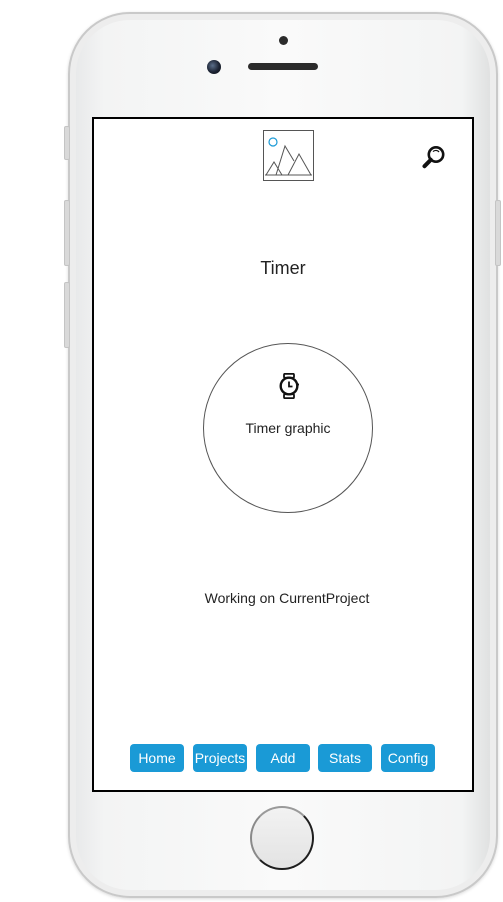 The height and width of the screenshot is (902, 503). What do you see at coordinates (289, 386) in the screenshot?
I see `watch-icon` at bounding box center [289, 386].